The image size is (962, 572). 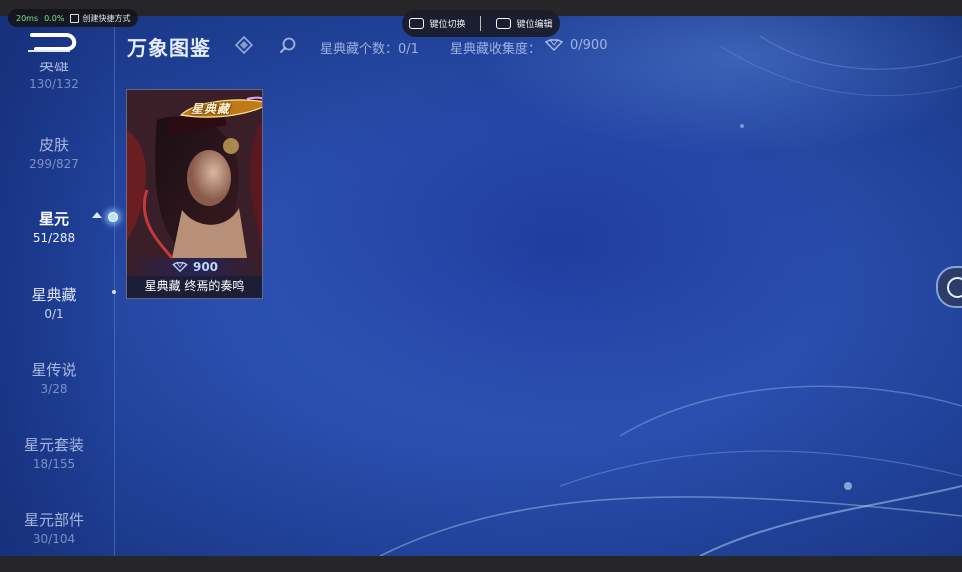 What do you see at coordinates (27, 18) in the screenshot?
I see `latency-value: 20ms` at bounding box center [27, 18].